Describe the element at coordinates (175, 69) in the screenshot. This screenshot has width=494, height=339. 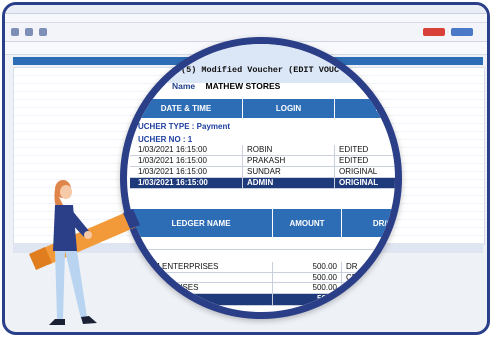
I see `bulb-icon` at that location.